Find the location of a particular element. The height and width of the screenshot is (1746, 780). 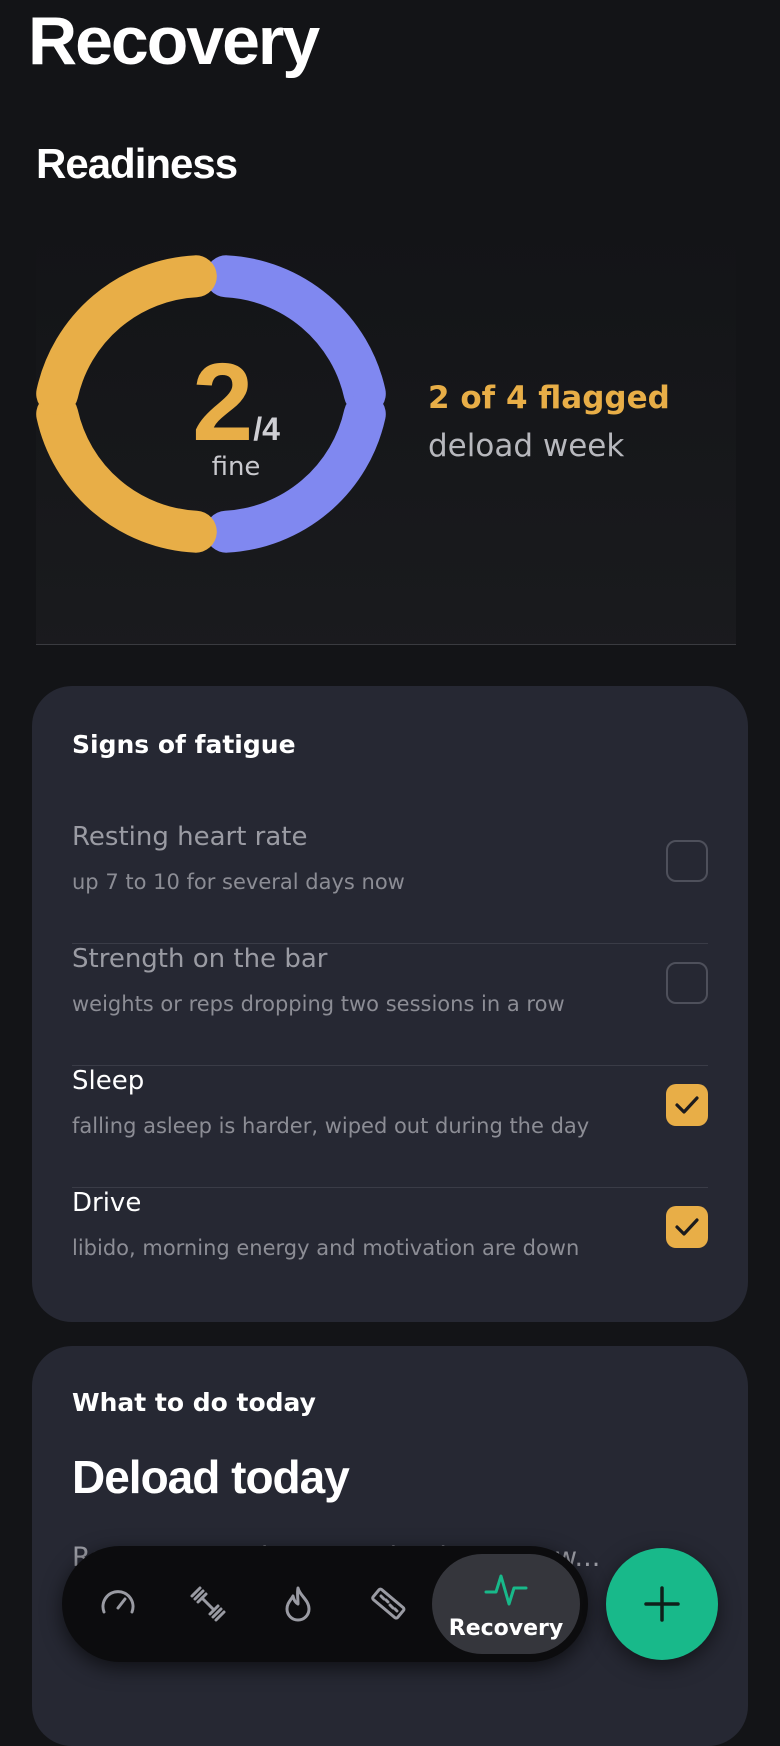

fatigue-item-desc: up 7 to 10 for several days now is located at coordinates (238, 882).